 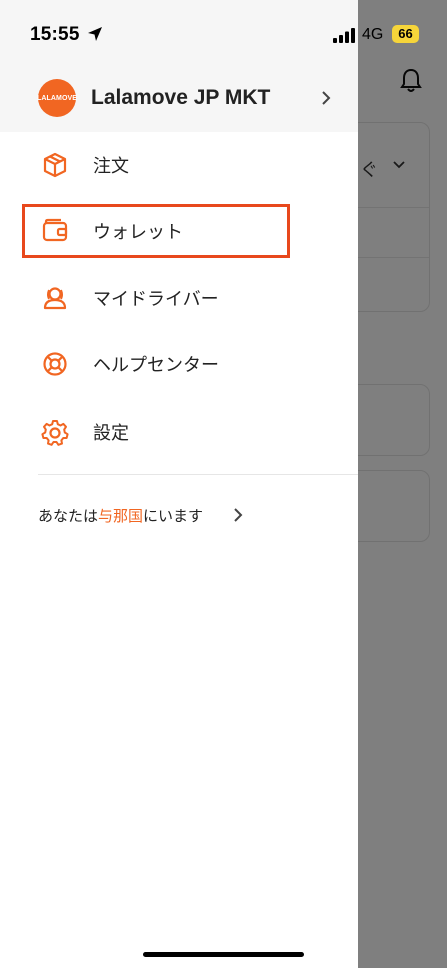 What do you see at coordinates (198, 474) in the screenshot?
I see `divider` at bounding box center [198, 474].